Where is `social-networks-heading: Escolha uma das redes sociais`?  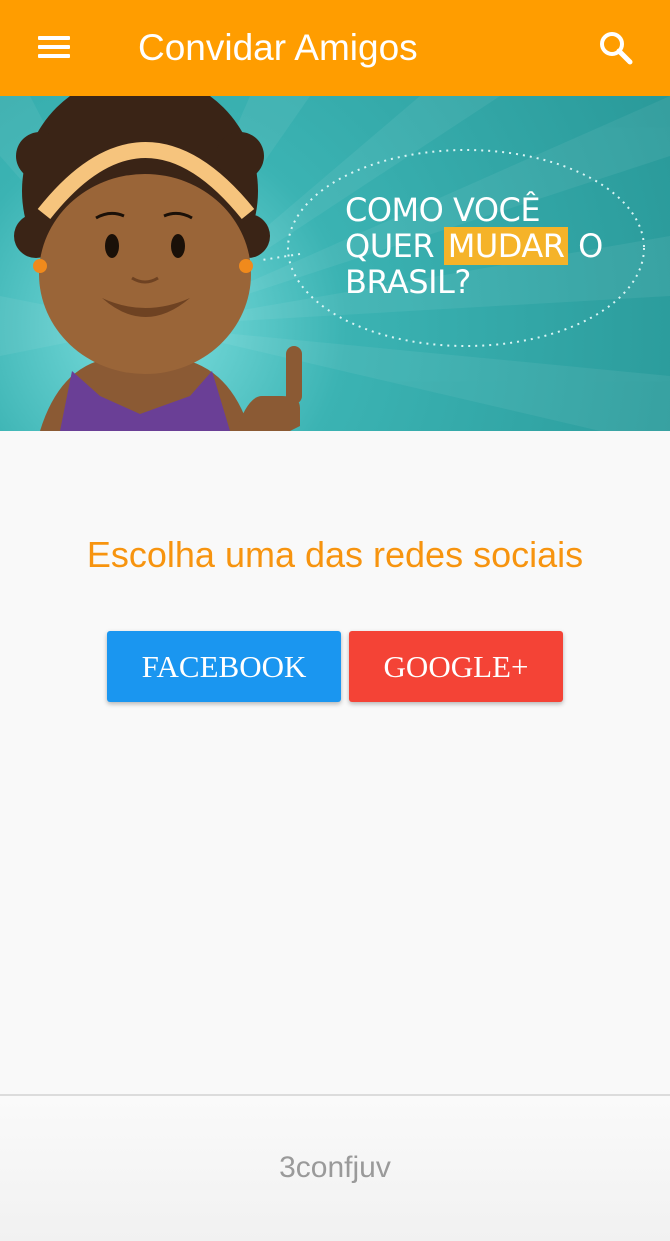
social-networks-heading: Escolha uma das redes sociais is located at coordinates (335, 554).